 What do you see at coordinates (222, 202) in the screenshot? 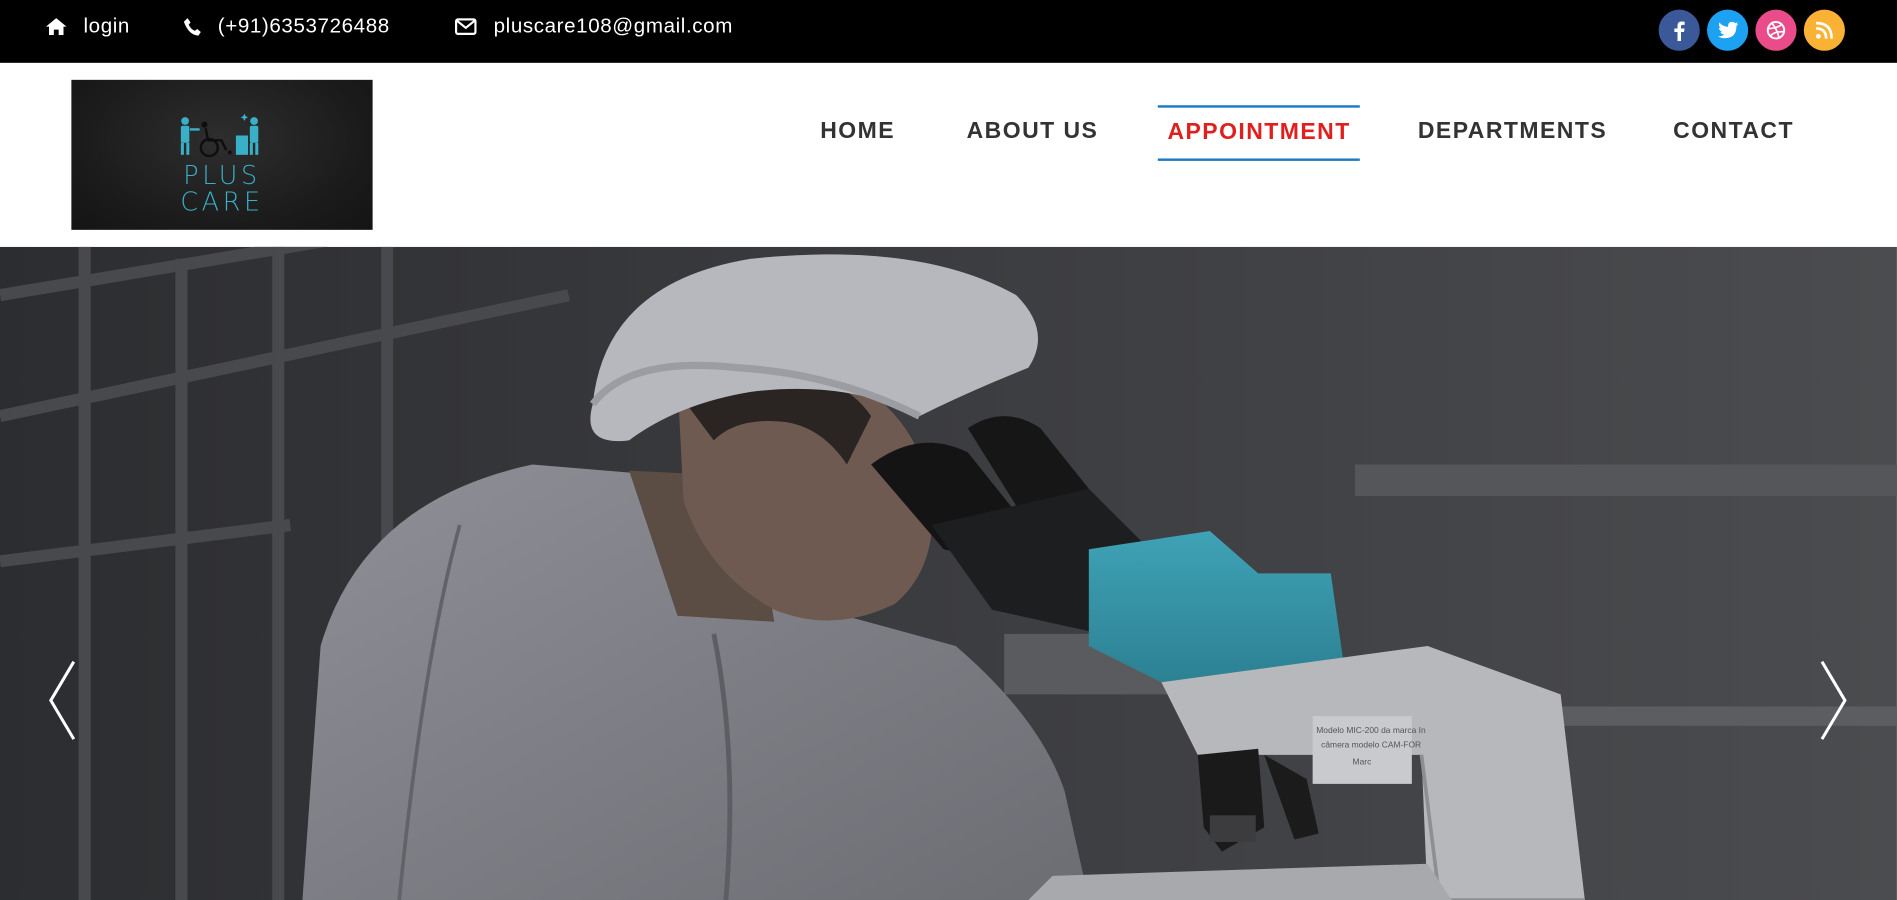
I see `logo-text-care: CARE` at bounding box center [222, 202].